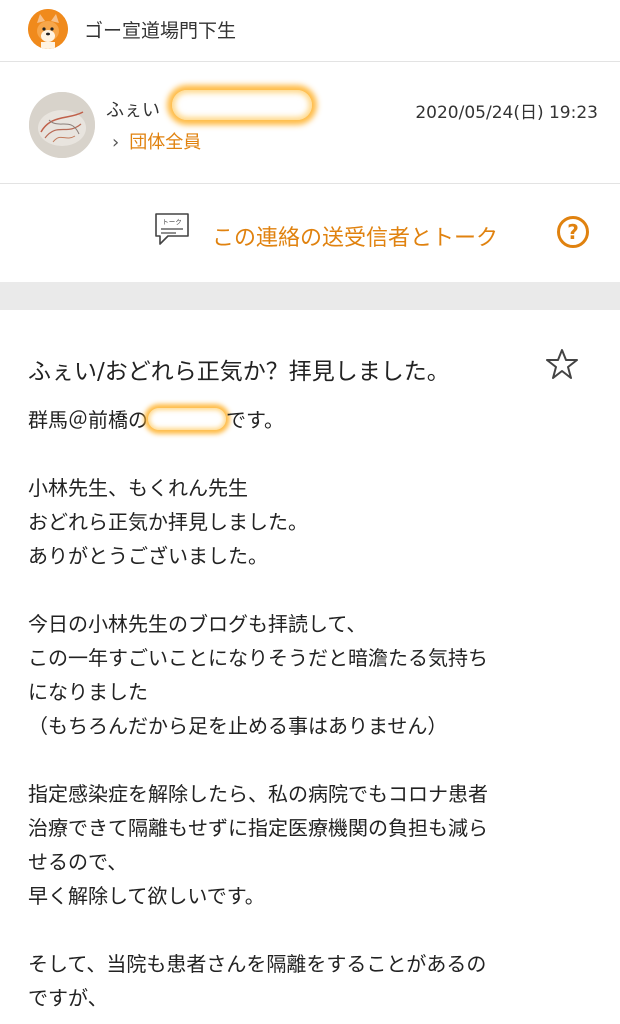  Describe the element at coordinates (116, 142) in the screenshot. I see `chevron-right-icon: ›` at that location.